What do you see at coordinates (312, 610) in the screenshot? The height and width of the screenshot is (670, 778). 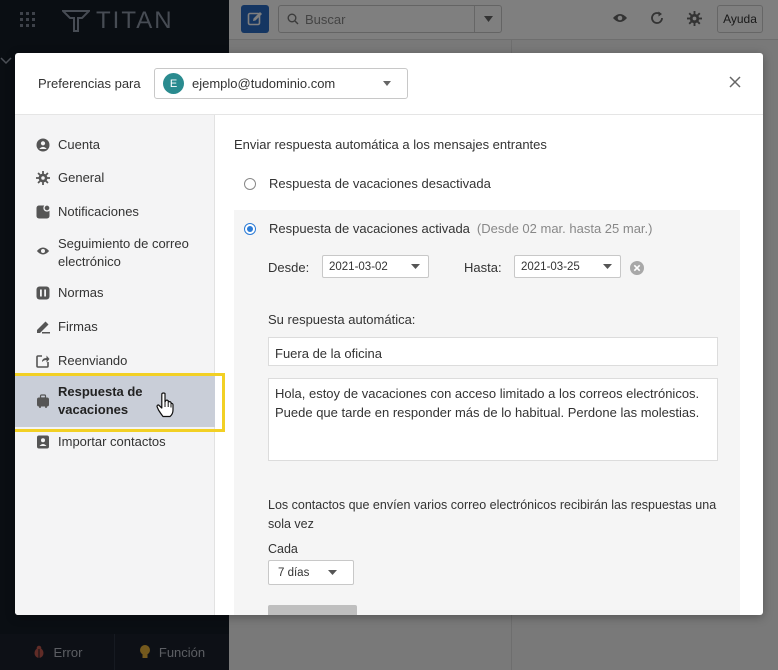 I see `save-button` at bounding box center [312, 610].